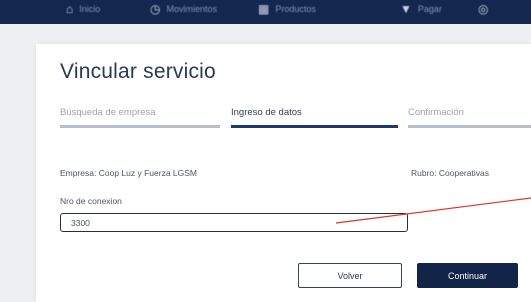 This screenshot has height=302, width=531. What do you see at coordinates (70, 9) in the screenshot?
I see `home-icon: ⌂` at bounding box center [70, 9].